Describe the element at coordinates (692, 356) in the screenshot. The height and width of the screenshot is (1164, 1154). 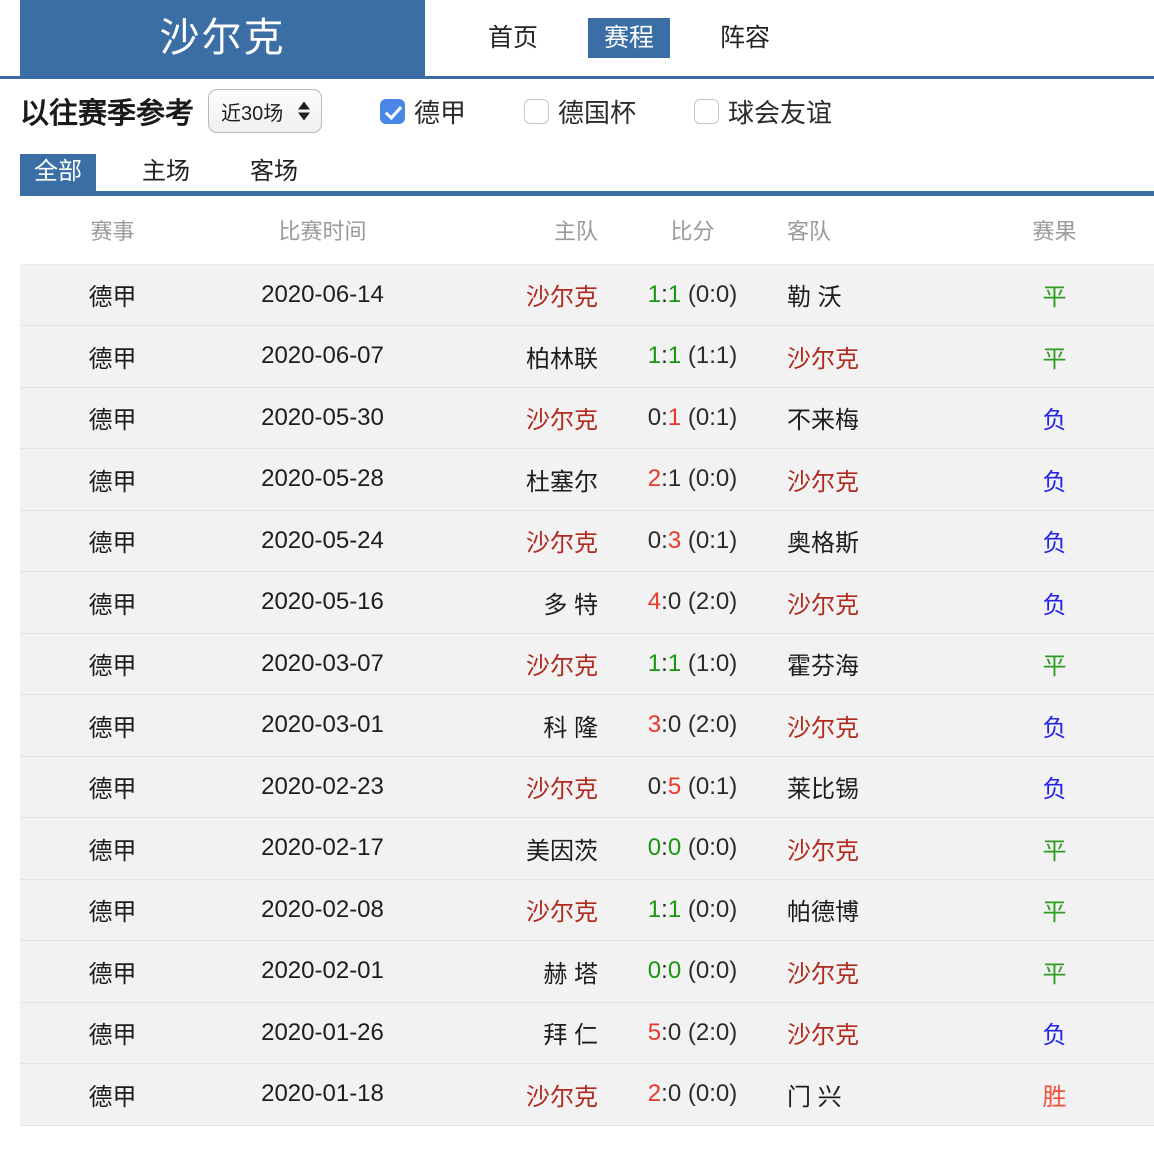
I see `cell-score: 1:1 (1:1)` at that location.